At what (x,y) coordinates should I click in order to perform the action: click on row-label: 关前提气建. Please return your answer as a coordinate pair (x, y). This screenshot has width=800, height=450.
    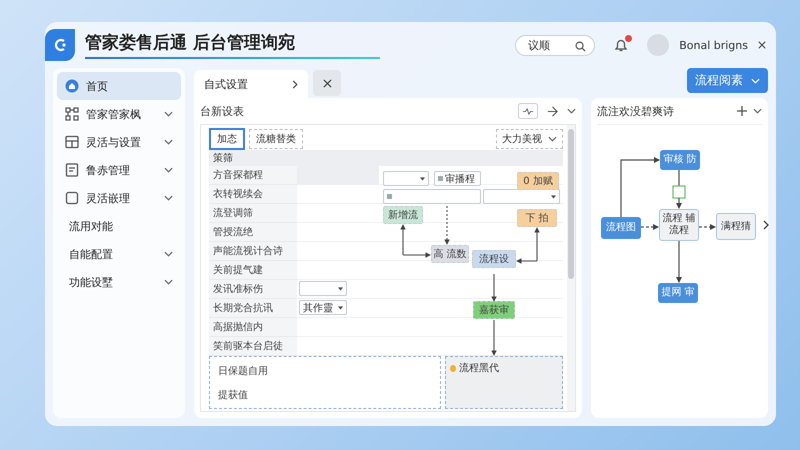
    Looking at the image, I should click on (253, 270).